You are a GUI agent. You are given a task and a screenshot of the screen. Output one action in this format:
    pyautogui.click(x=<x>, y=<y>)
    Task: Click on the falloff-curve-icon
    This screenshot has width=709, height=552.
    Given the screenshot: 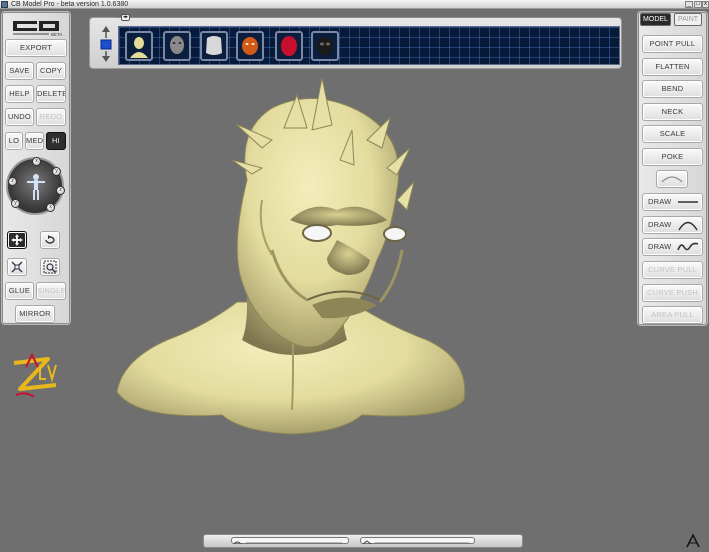 What is the action you would take?
    pyautogui.click(x=672, y=179)
    